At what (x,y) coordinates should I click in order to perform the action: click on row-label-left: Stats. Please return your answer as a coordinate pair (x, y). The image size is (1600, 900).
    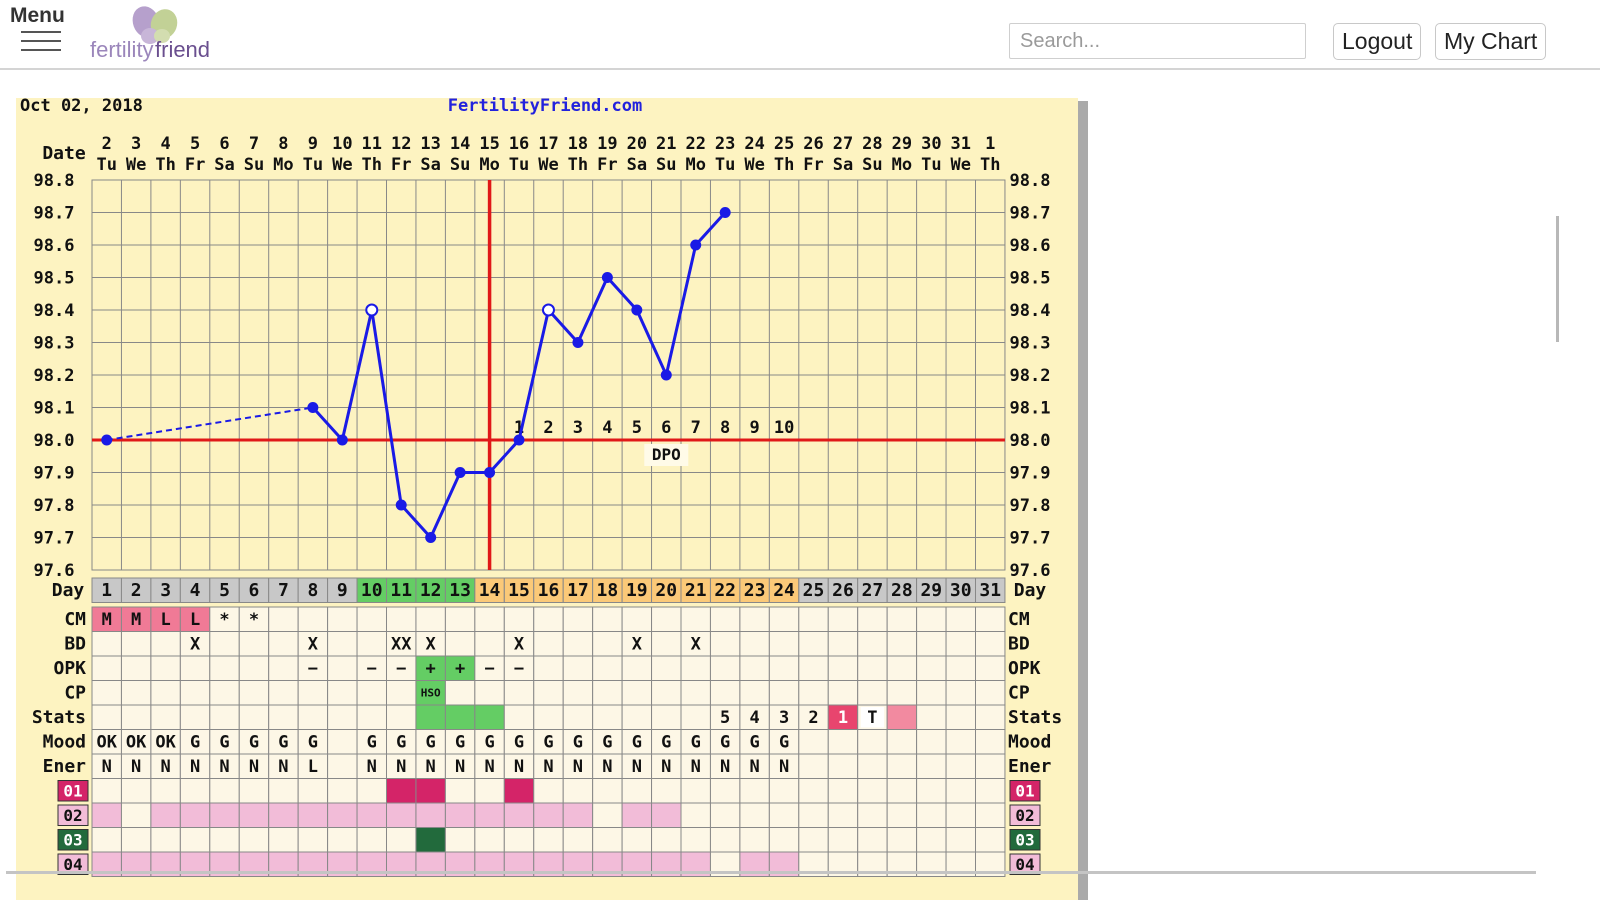
    Looking at the image, I should click on (59, 717).